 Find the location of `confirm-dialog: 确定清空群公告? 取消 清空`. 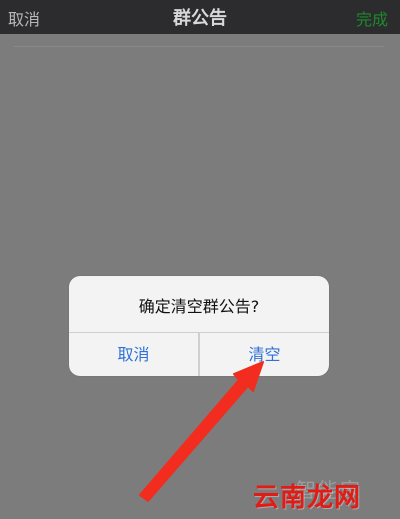

confirm-dialog: 确定清空群公告? 取消 清空 is located at coordinates (199, 326).